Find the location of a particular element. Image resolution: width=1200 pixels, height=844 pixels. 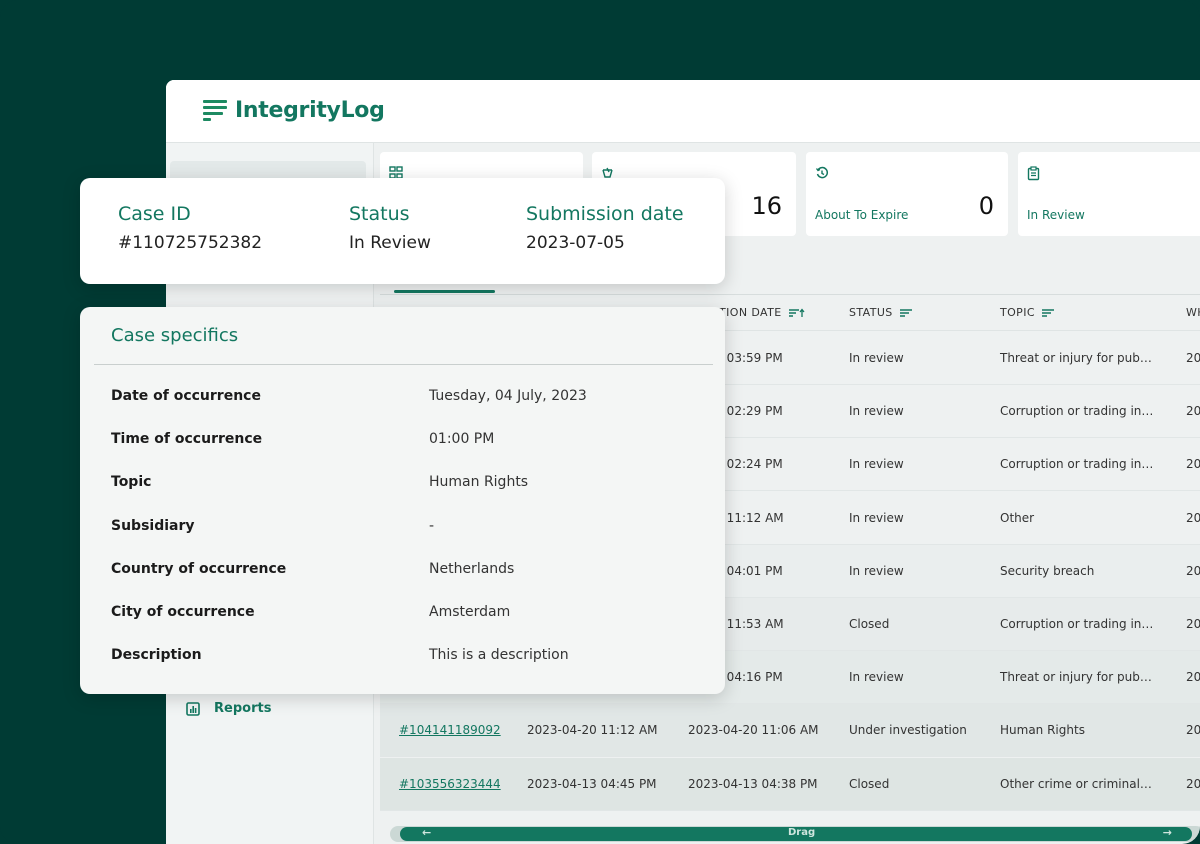

column-status: STATUS is located at coordinates (881, 312).